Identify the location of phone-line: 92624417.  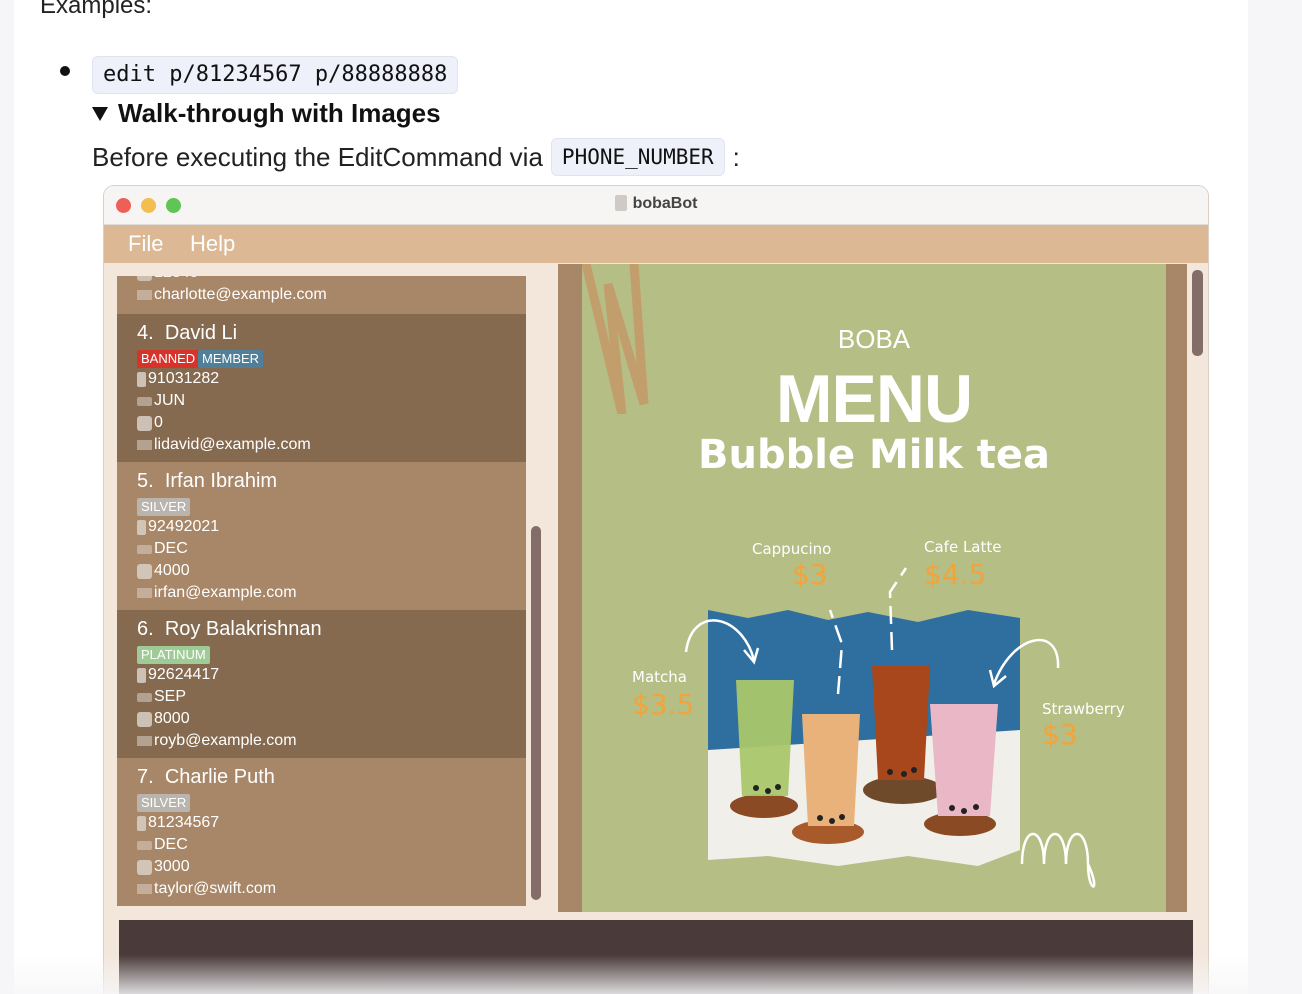
(178, 675).